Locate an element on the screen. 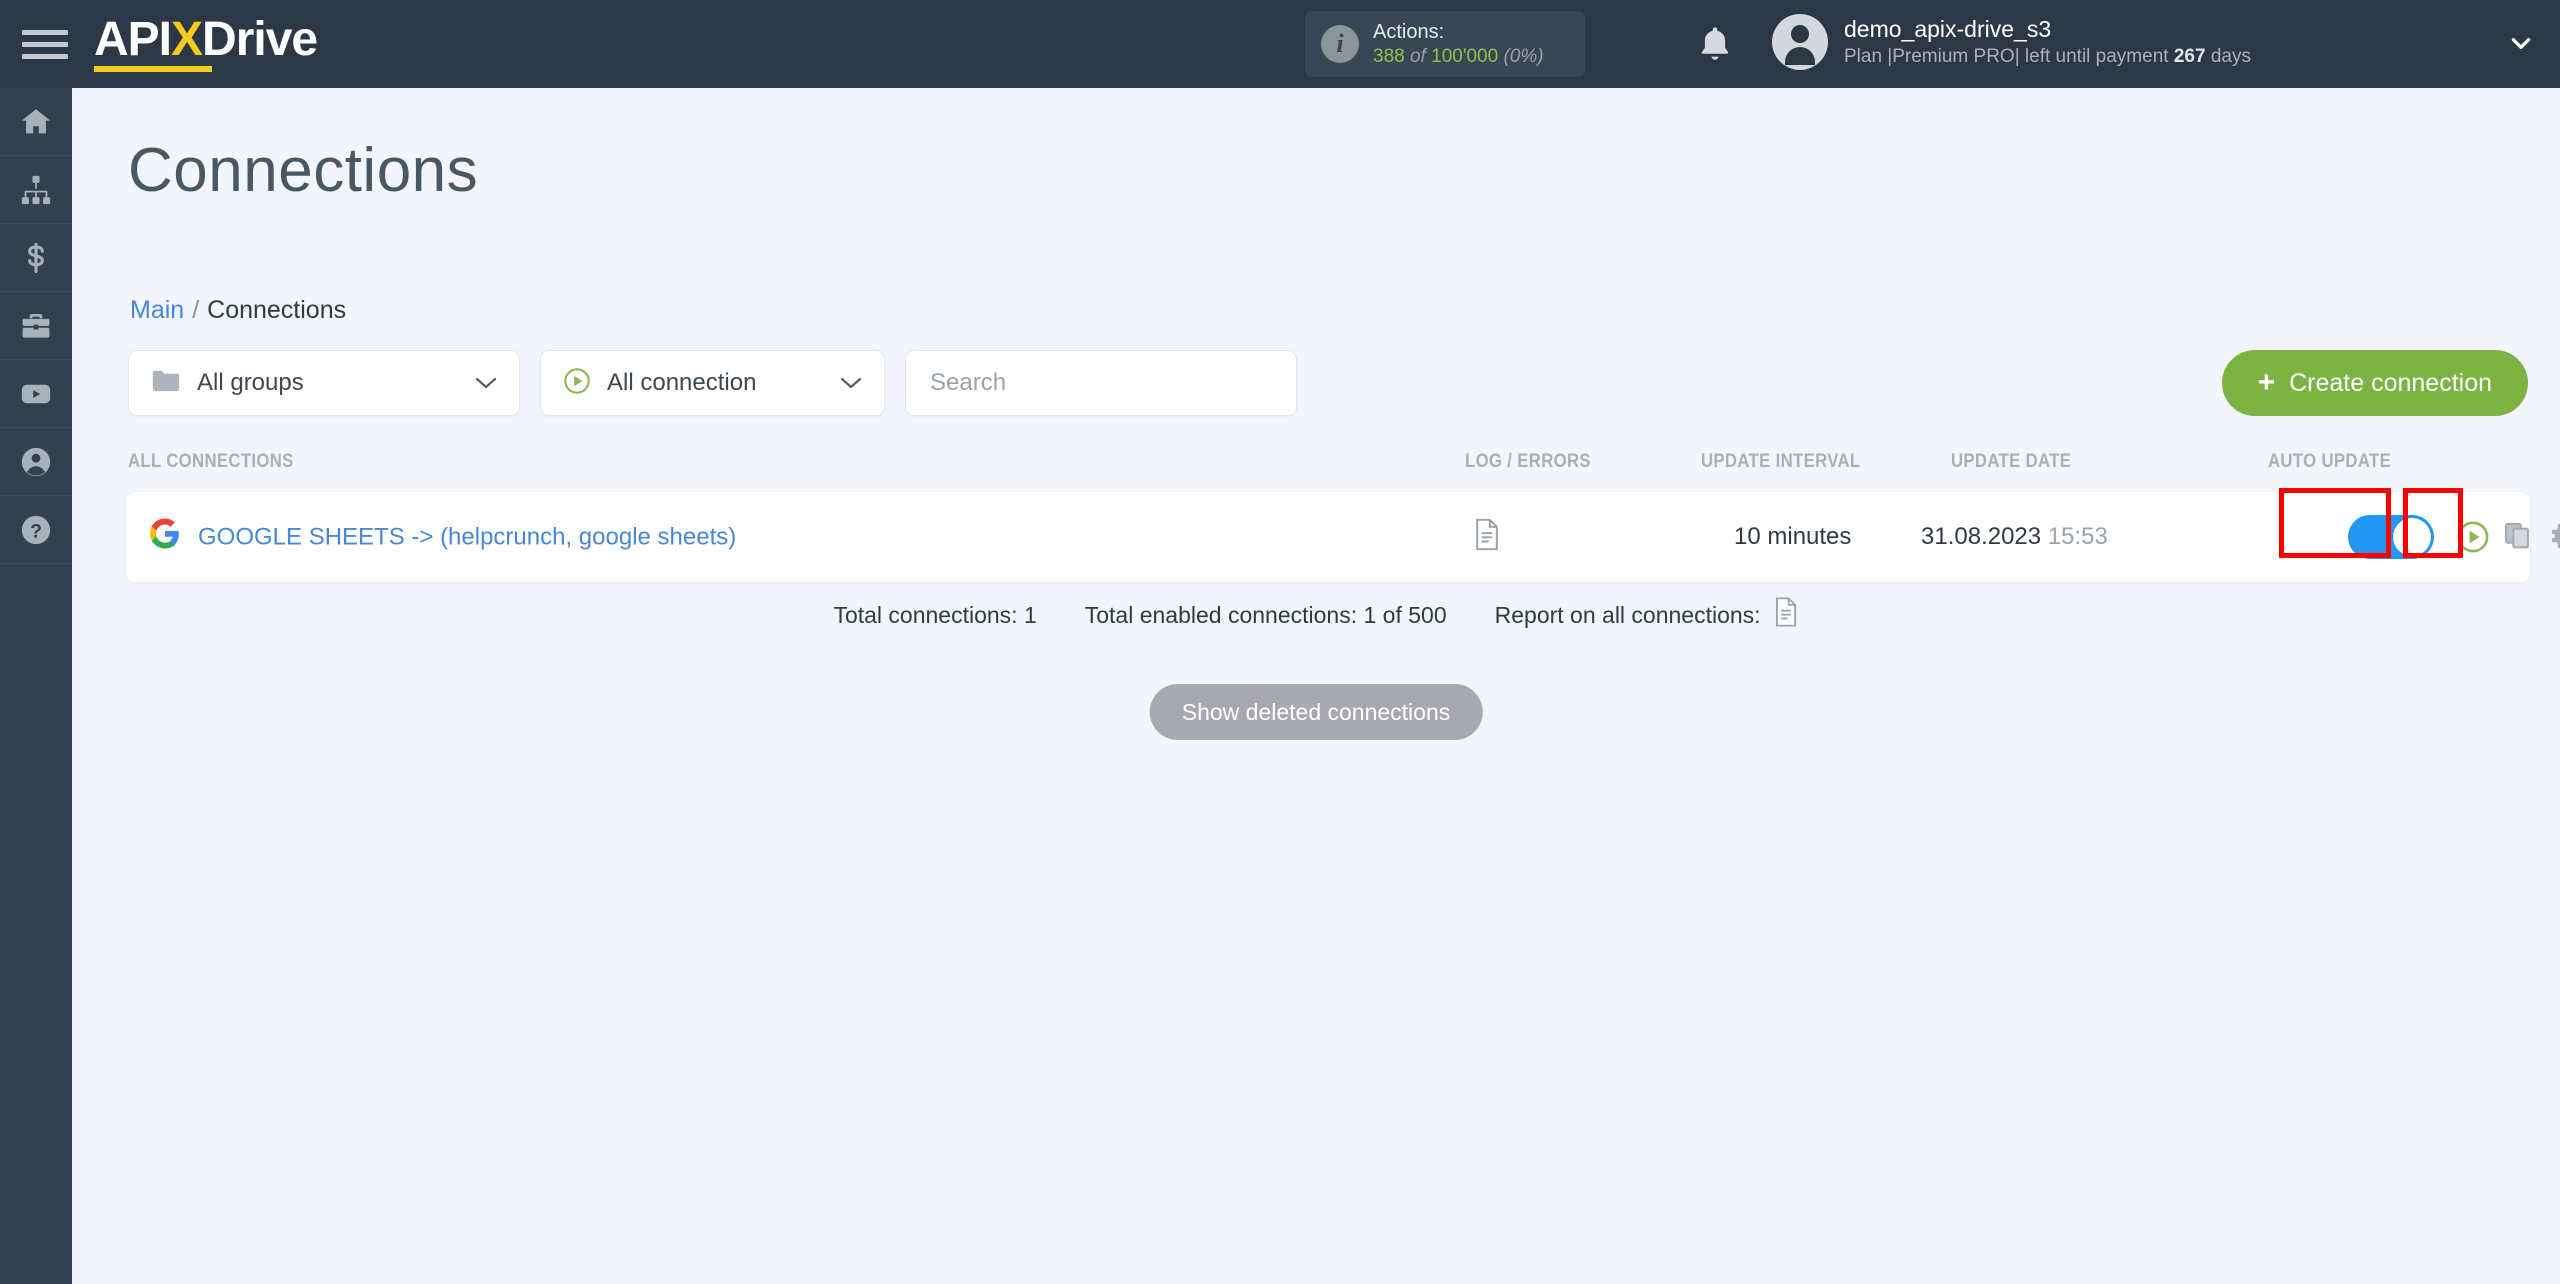  breadcrumb: Main / Connections is located at coordinates (238, 310).